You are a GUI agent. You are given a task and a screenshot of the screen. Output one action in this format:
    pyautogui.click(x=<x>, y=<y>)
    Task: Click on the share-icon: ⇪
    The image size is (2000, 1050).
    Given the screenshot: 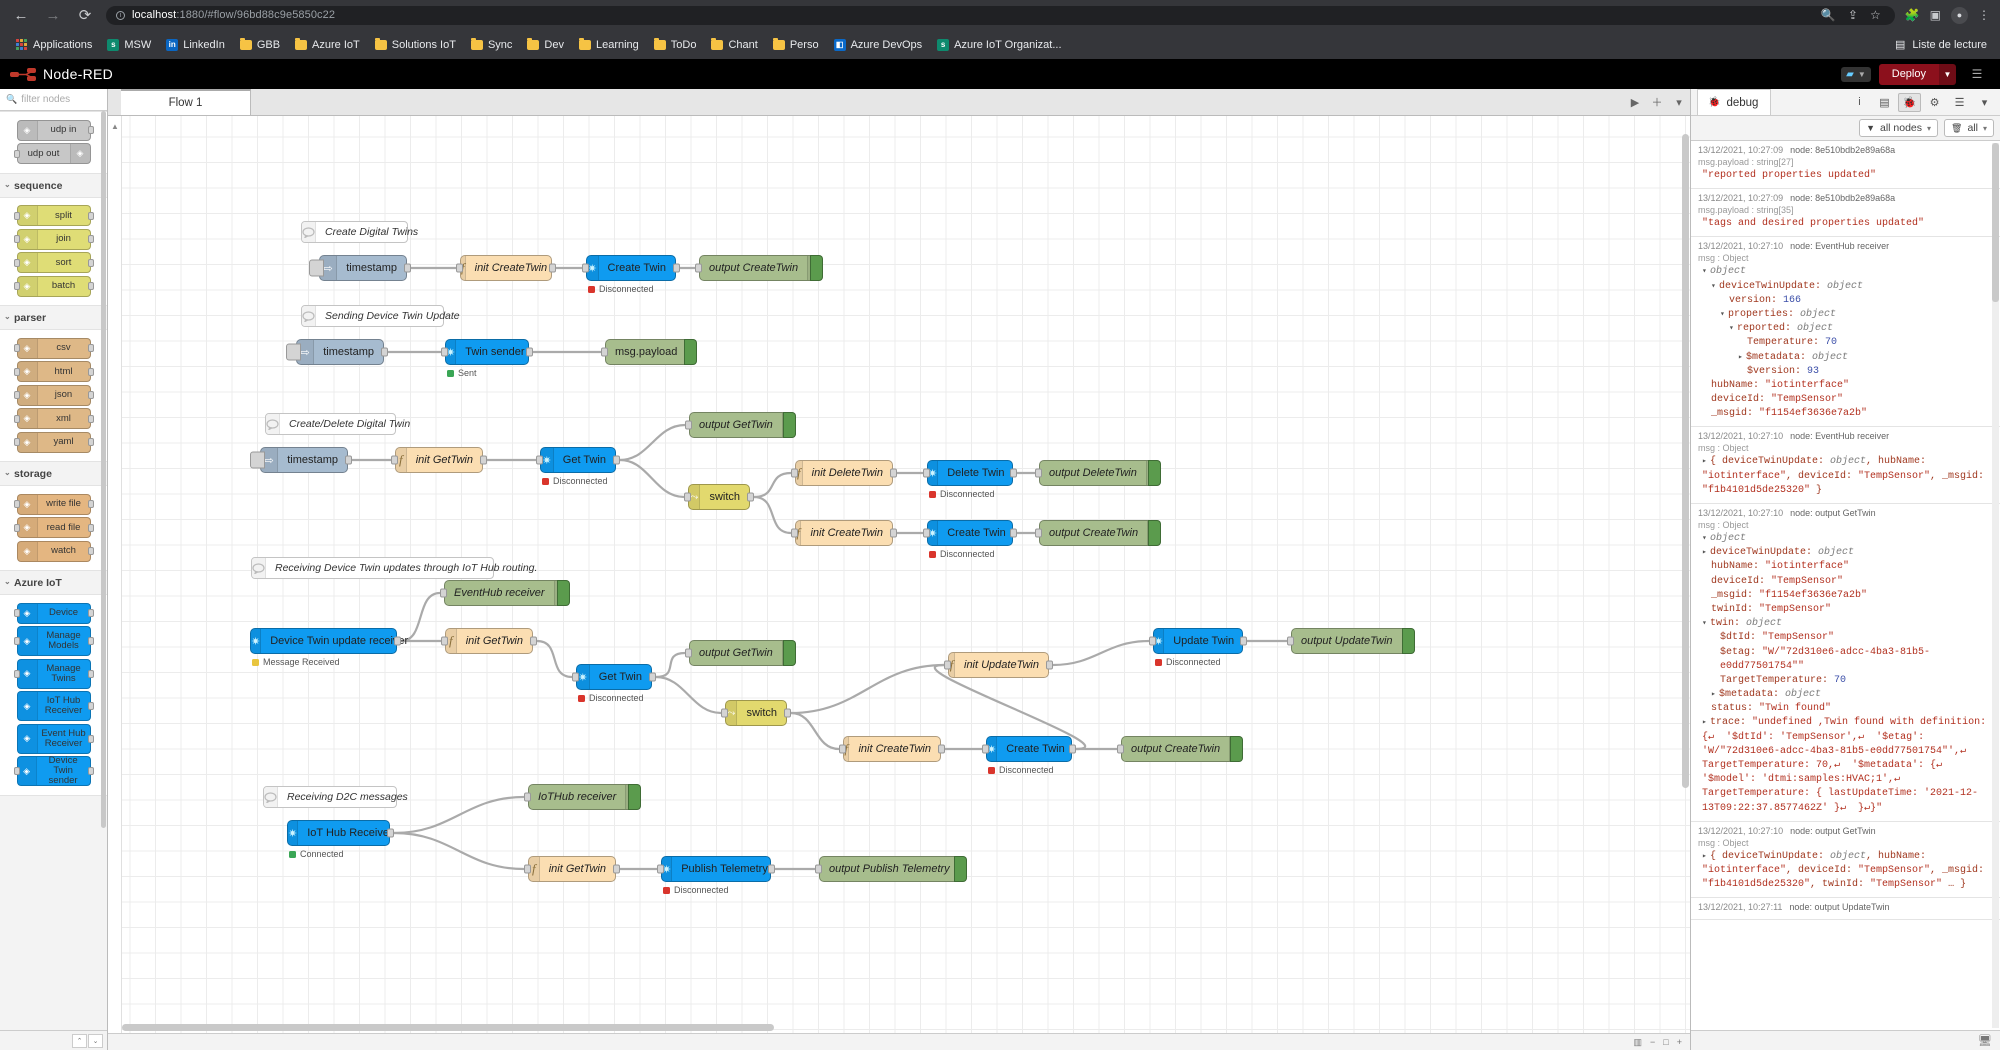 What is the action you would take?
    pyautogui.click(x=1853, y=15)
    